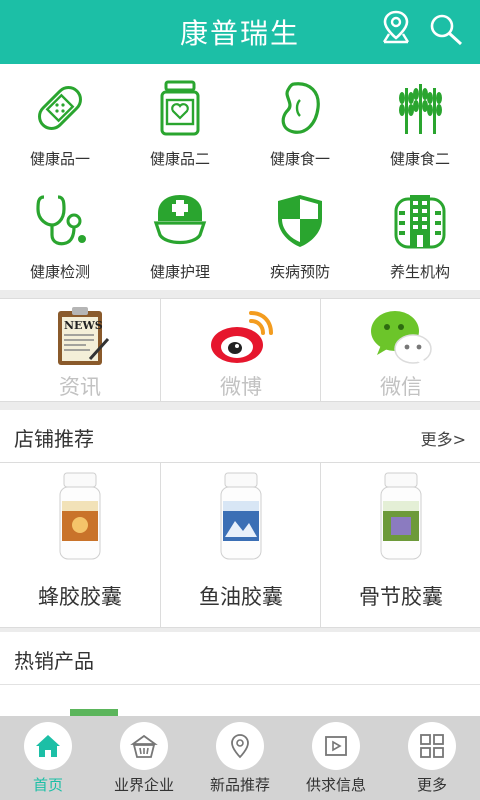  I want to click on tab-label: 首页, so click(47, 785).